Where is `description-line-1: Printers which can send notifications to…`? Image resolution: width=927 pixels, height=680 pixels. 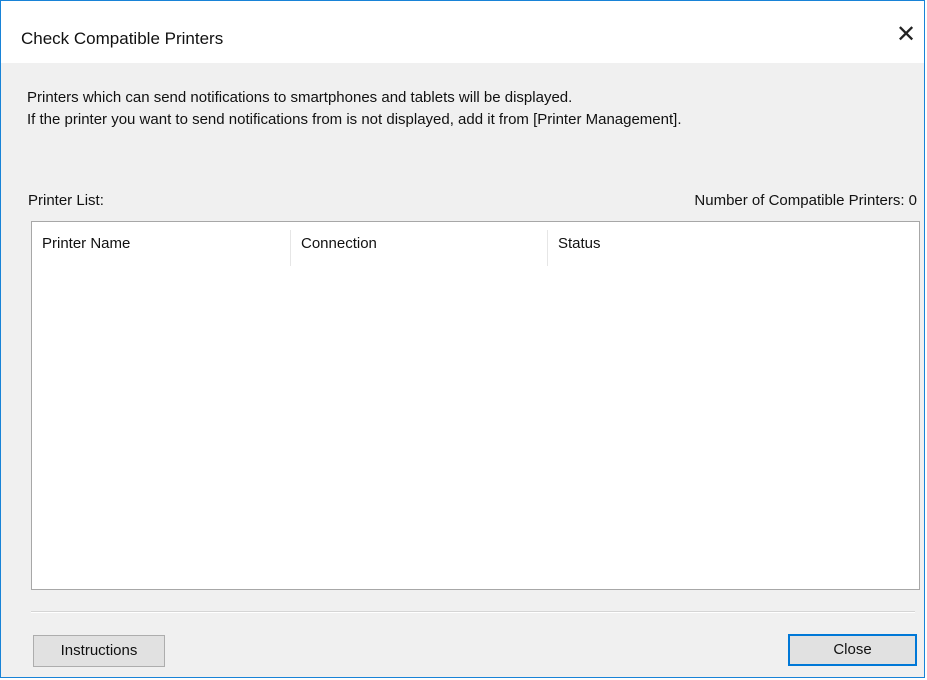
description-line-1: Printers which can send notifications to… is located at coordinates (300, 97).